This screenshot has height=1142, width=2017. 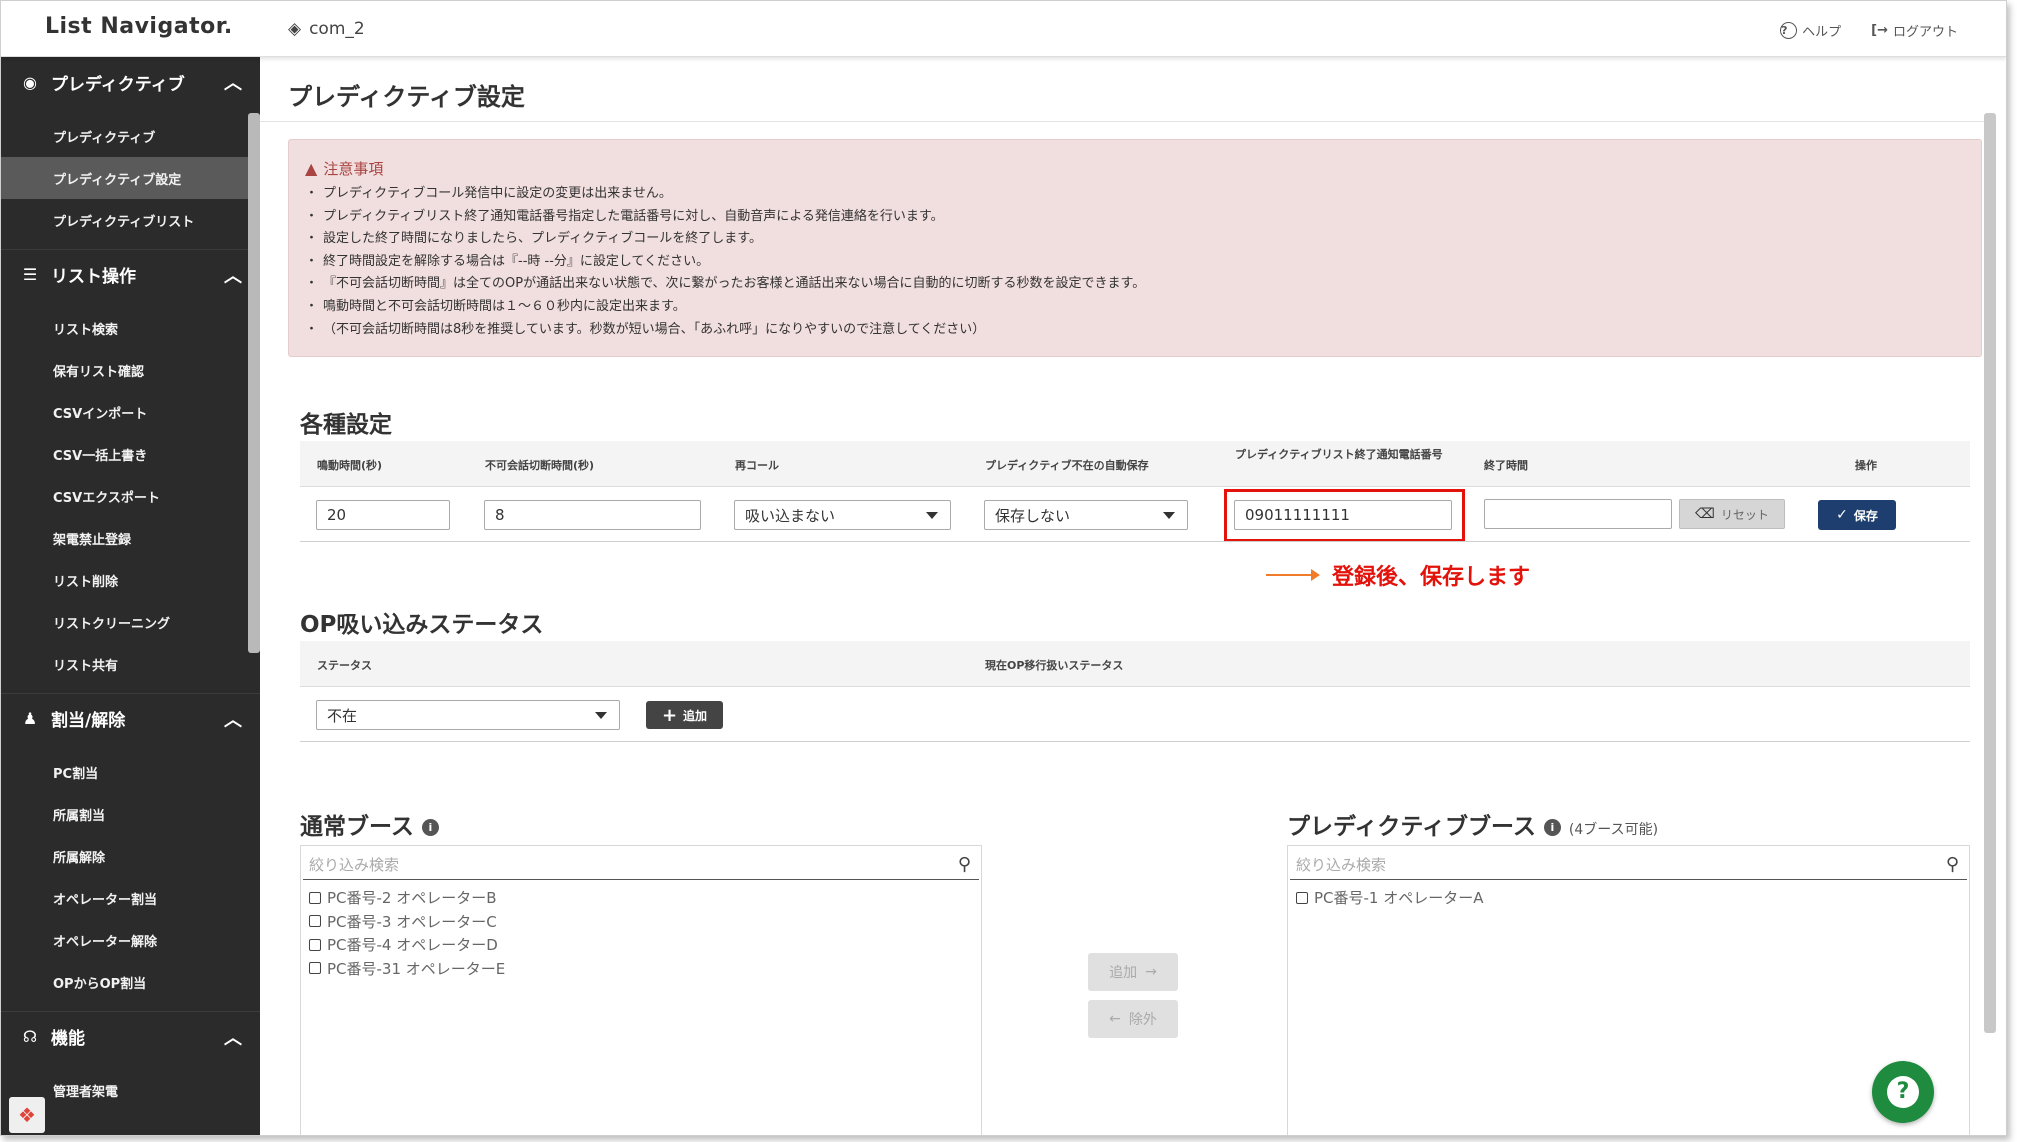 What do you see at coordinates (130, 940) in the screenshot?
I see `sidebar-item: オペレーター解除` at bounding box center [130, 940].